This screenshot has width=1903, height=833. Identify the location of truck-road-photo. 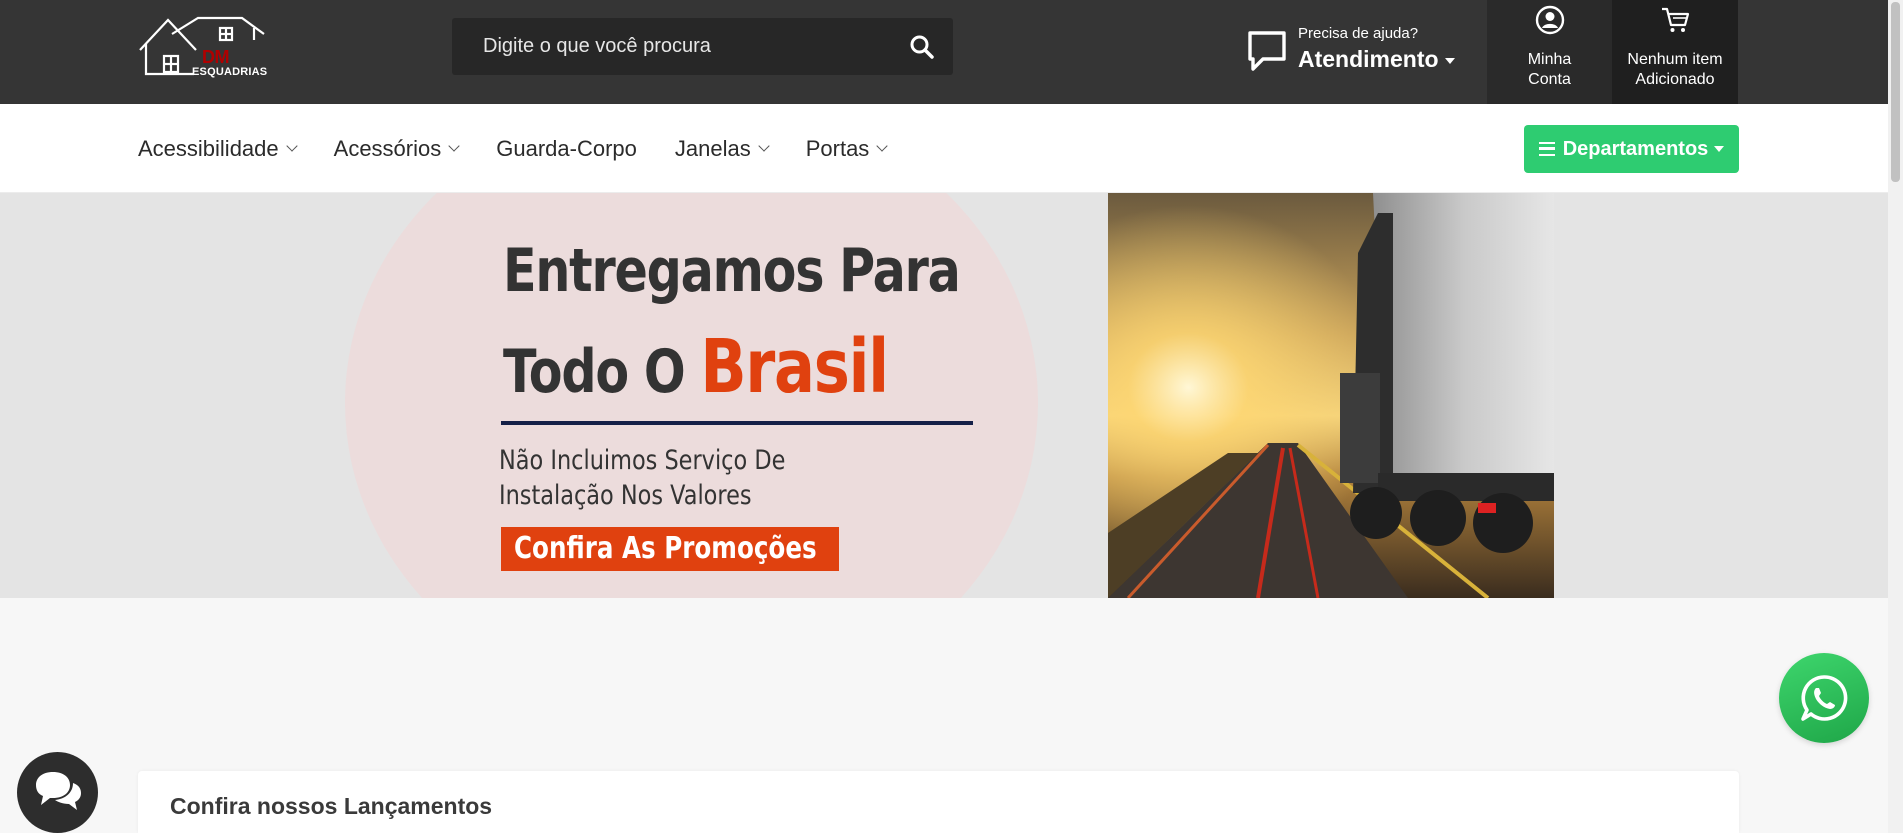
(1331, 395).